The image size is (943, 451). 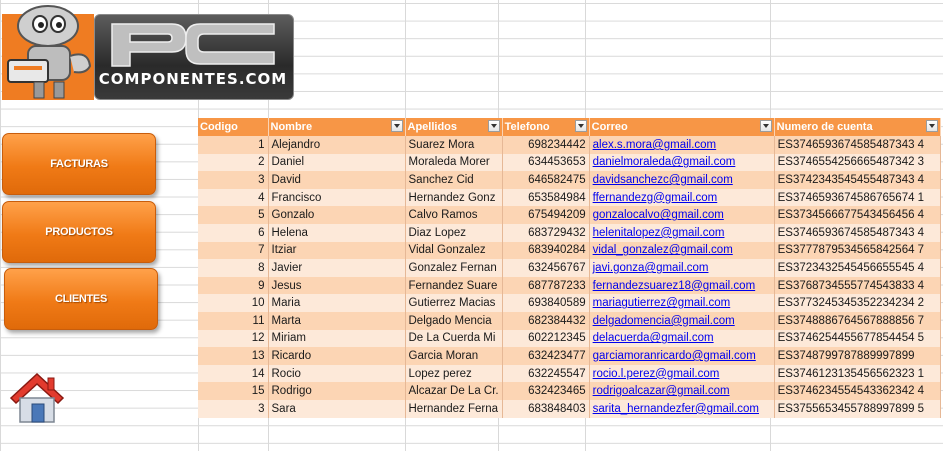 I want to click on pccomponentes-logo: COMPONENTES.COM, so click(x=150, y=52).